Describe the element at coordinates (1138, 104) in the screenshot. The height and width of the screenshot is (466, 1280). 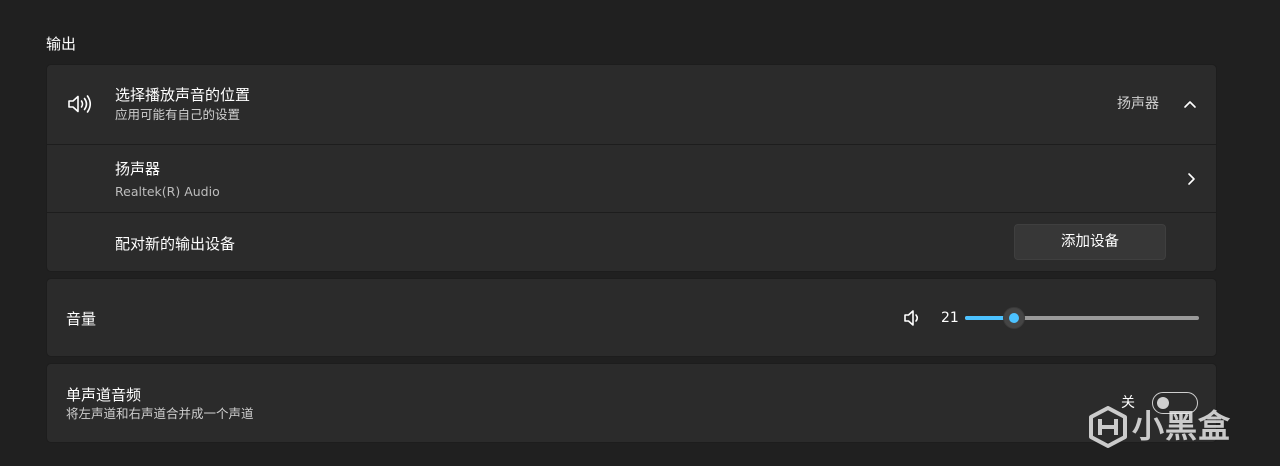
I see `selected-output-device: 扬声器` at that location.